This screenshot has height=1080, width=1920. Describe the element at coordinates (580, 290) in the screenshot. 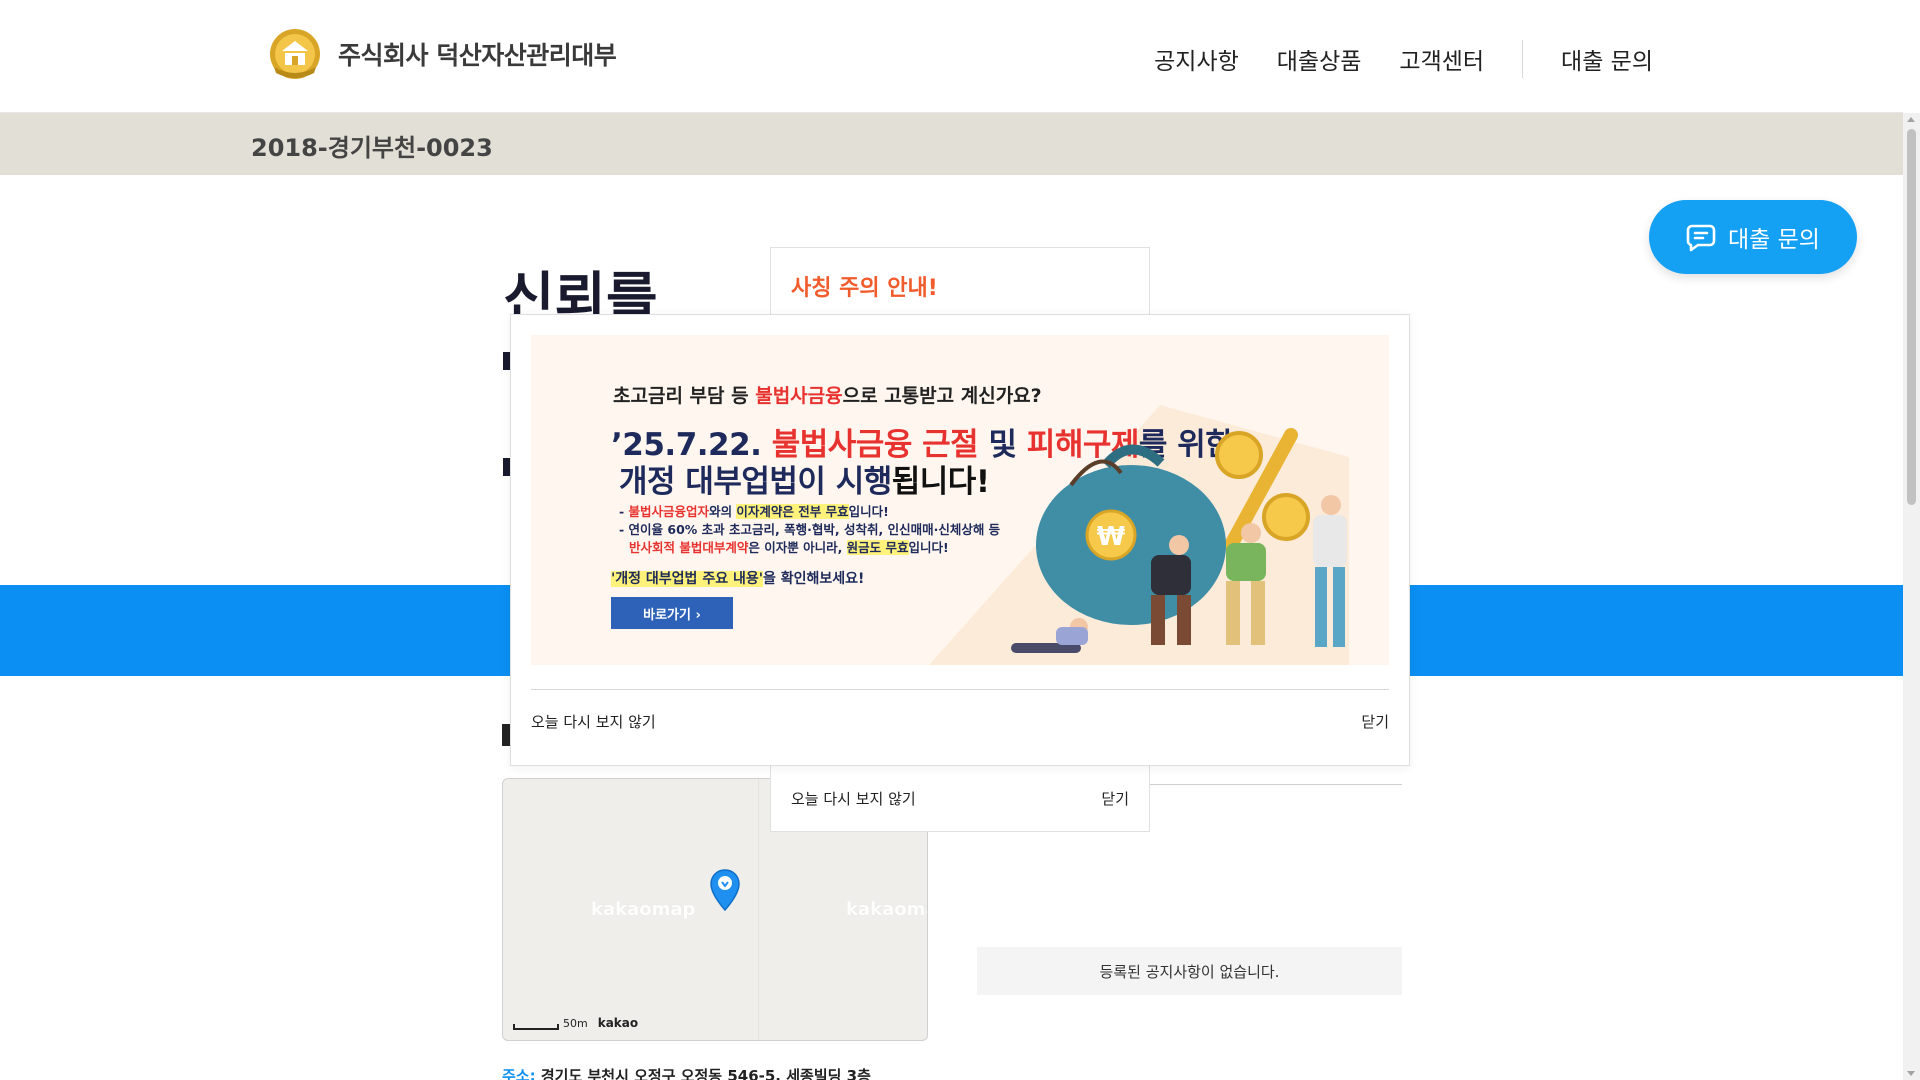

I see `hero-heading: 신뢰를` at that location.